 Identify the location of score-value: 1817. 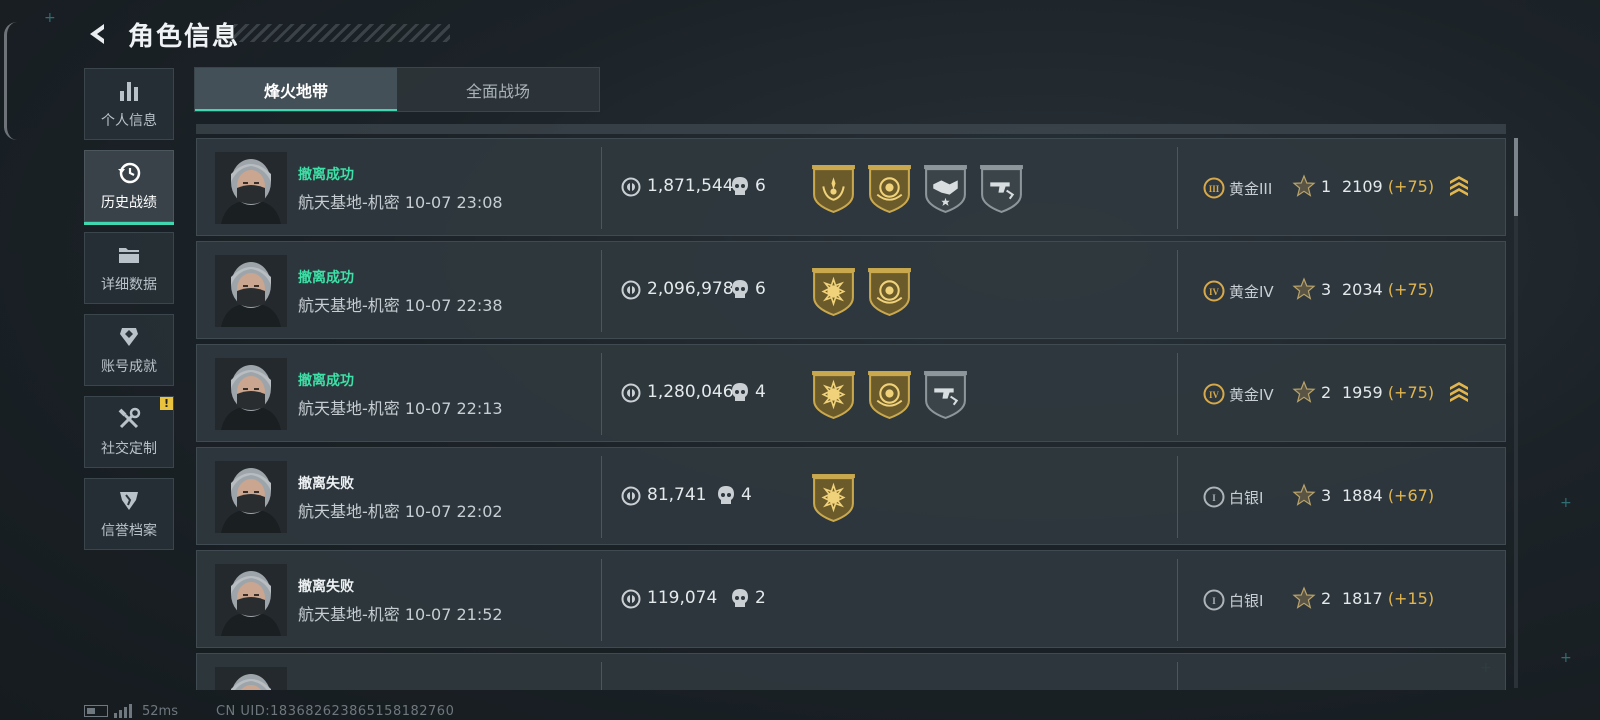
(1362, 598).